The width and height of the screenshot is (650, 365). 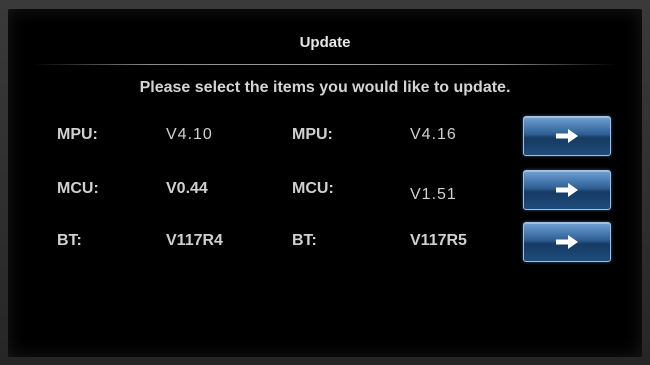 I want to click on current-bt-label: BT:, so click(x=69, y=240).